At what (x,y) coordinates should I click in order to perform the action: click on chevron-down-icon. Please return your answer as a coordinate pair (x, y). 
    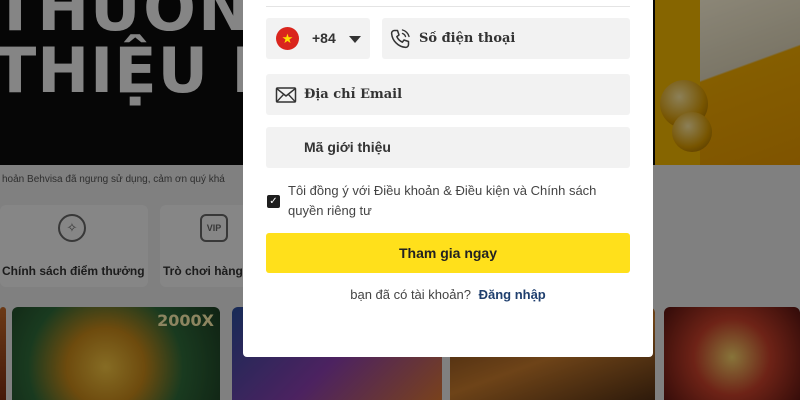
    Looking at the image, I should click on (355, 39).